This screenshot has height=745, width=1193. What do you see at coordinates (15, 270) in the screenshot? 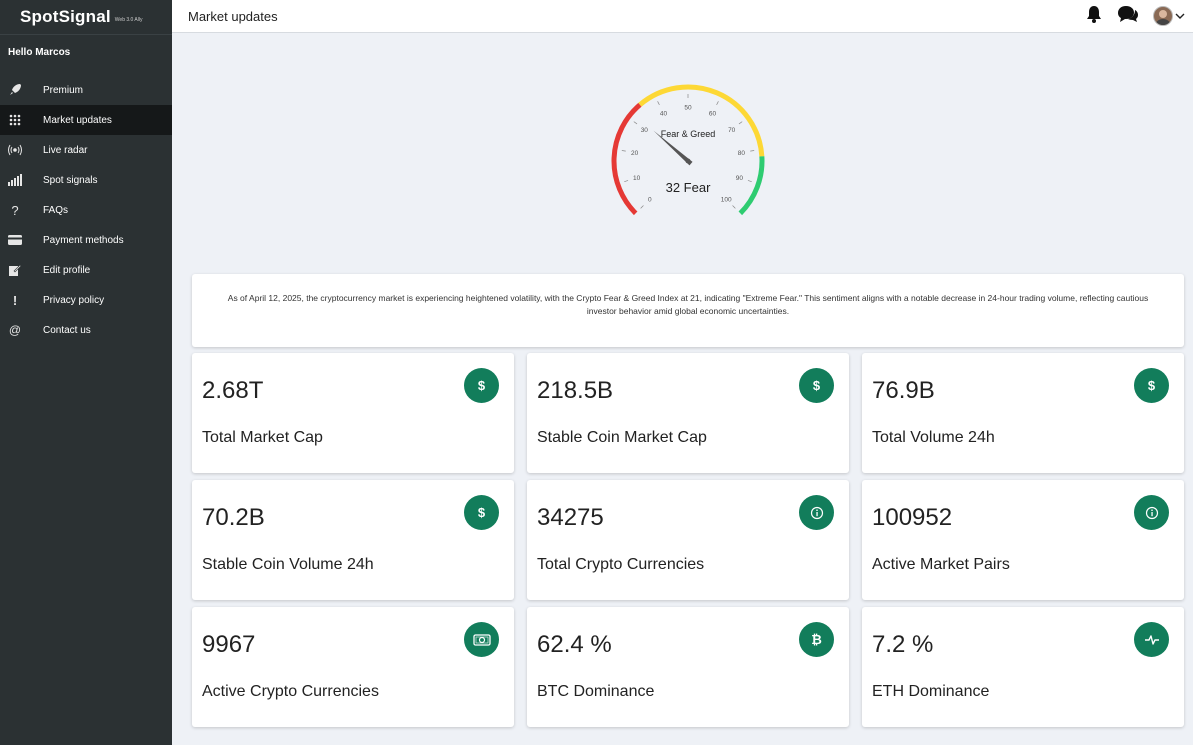
I see `edit-icon` at bounding box center [15, 270].